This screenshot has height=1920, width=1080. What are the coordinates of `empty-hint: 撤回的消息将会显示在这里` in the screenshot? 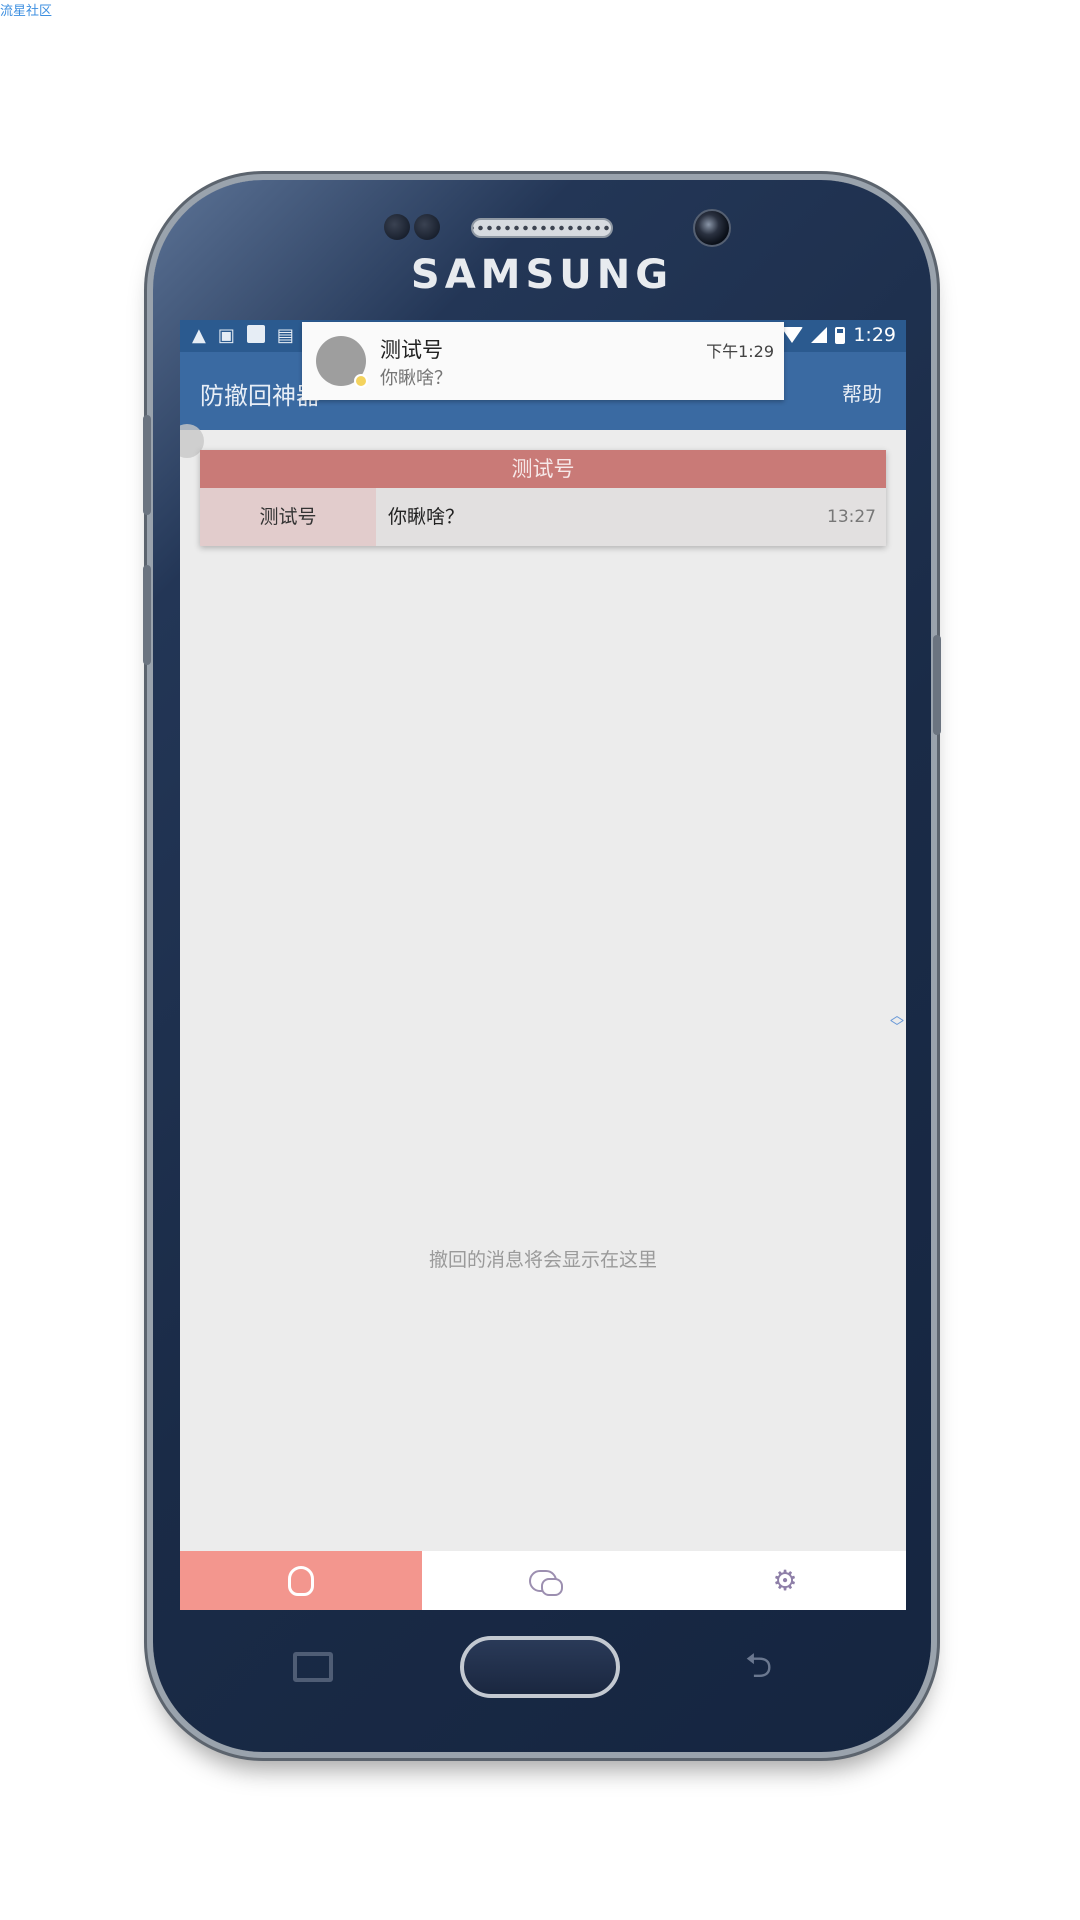 It's located at (542, 1260).